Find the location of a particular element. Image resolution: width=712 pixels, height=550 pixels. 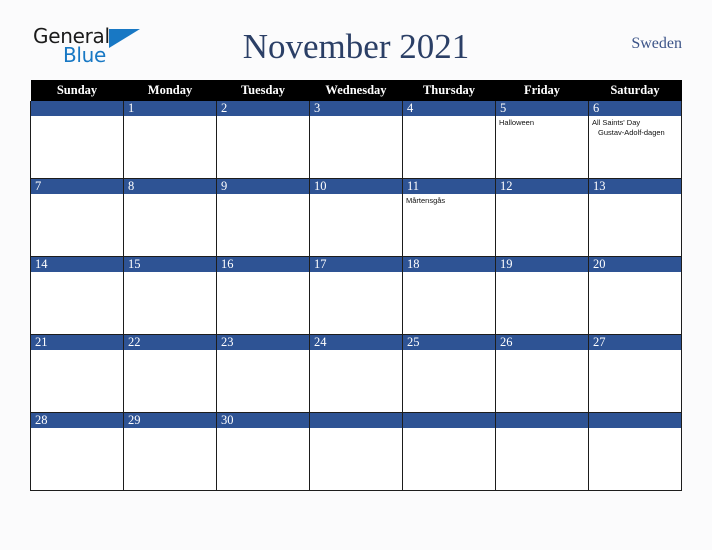

day-events: Halloween is located at coordinates (542, 122).